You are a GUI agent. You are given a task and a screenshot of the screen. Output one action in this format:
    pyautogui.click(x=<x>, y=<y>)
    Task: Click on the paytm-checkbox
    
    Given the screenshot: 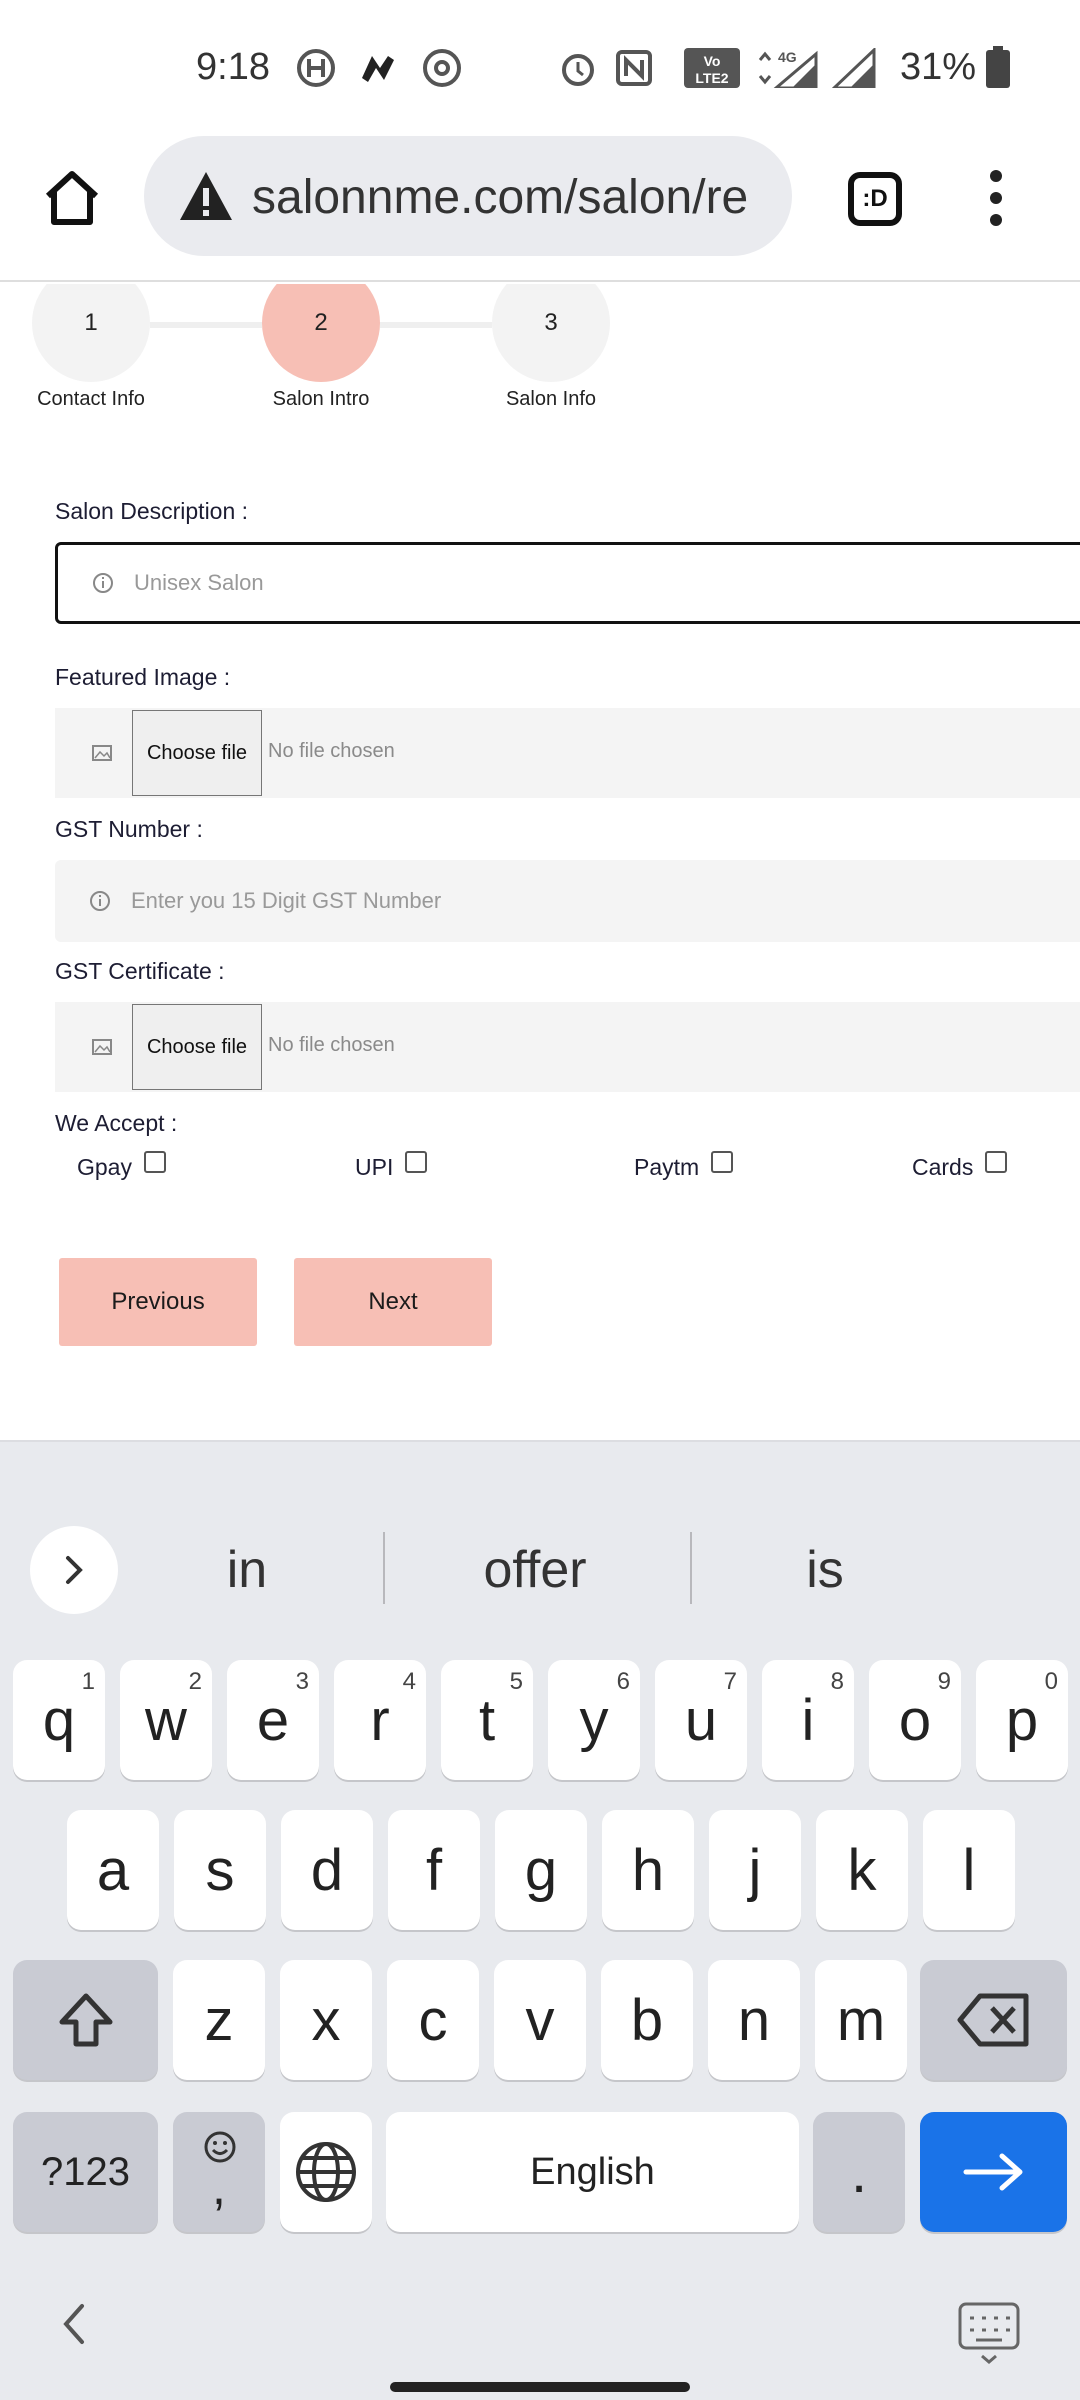 What is the action you would take?
    pyautogui.click(x=722, y=1161)
    